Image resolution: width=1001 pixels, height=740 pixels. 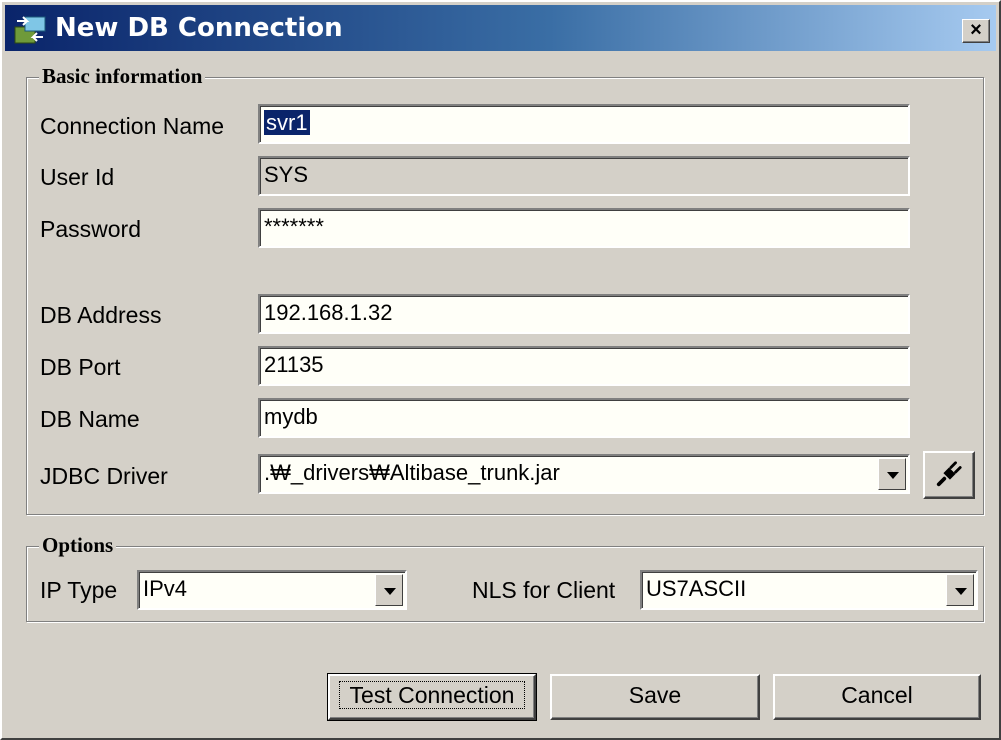 What do you see at coordinates (287, 122) in the screenshot?
I see `connection-name-value: svr1` at bounding box center [287, 122].